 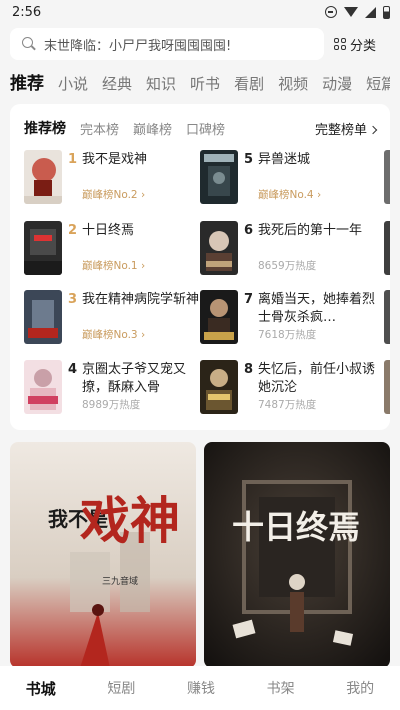 I want to click on book-sub: 7487万热度, so click(x=287, y=405).